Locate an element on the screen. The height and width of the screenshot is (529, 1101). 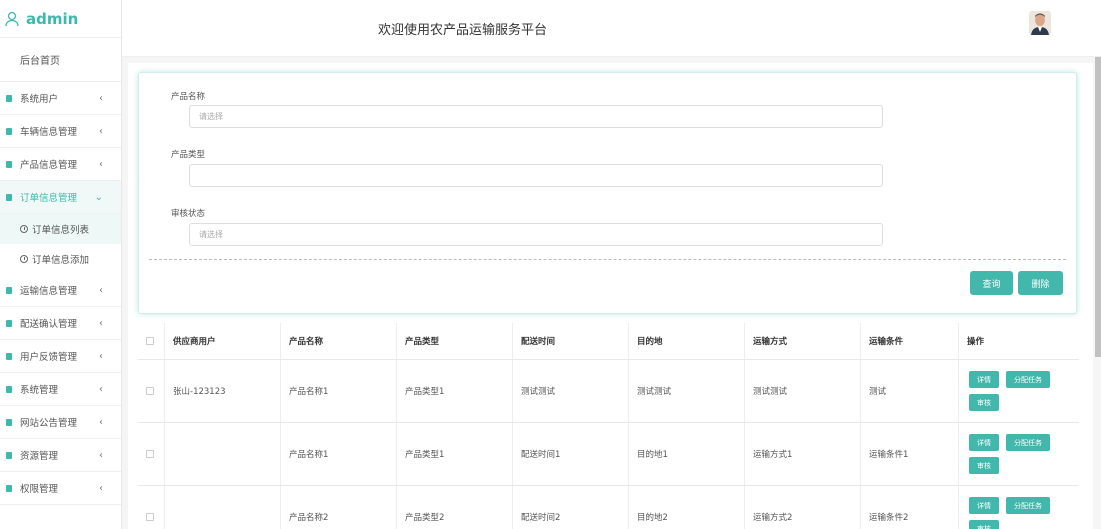
sidebar-subitem-order-list: 订单信息列表 is located at coordinates (60, 229).